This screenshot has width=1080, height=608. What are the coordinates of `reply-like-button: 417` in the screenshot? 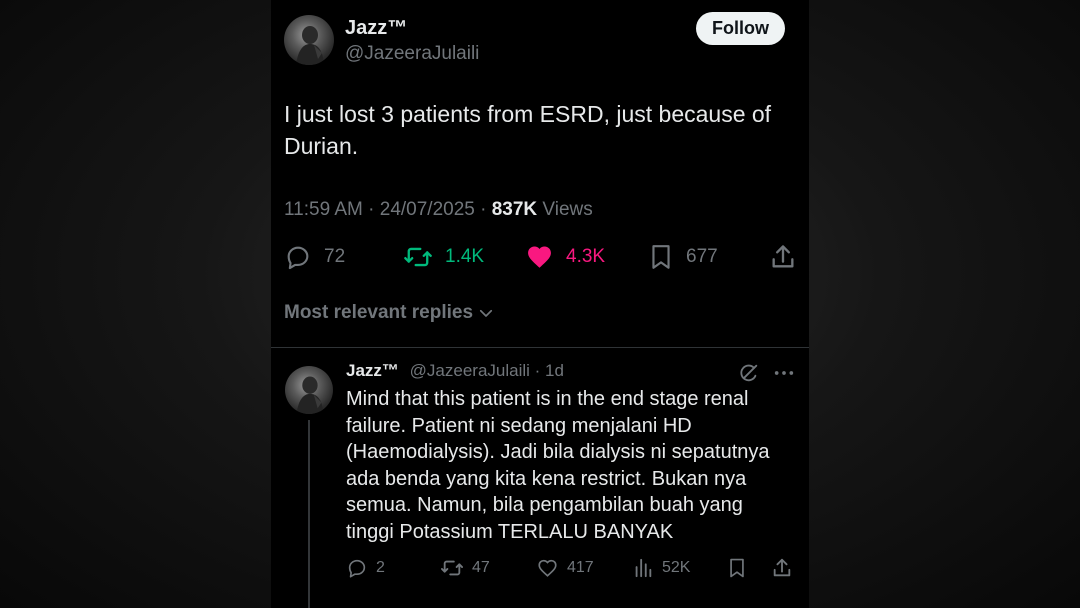 It's located at (565, 568).